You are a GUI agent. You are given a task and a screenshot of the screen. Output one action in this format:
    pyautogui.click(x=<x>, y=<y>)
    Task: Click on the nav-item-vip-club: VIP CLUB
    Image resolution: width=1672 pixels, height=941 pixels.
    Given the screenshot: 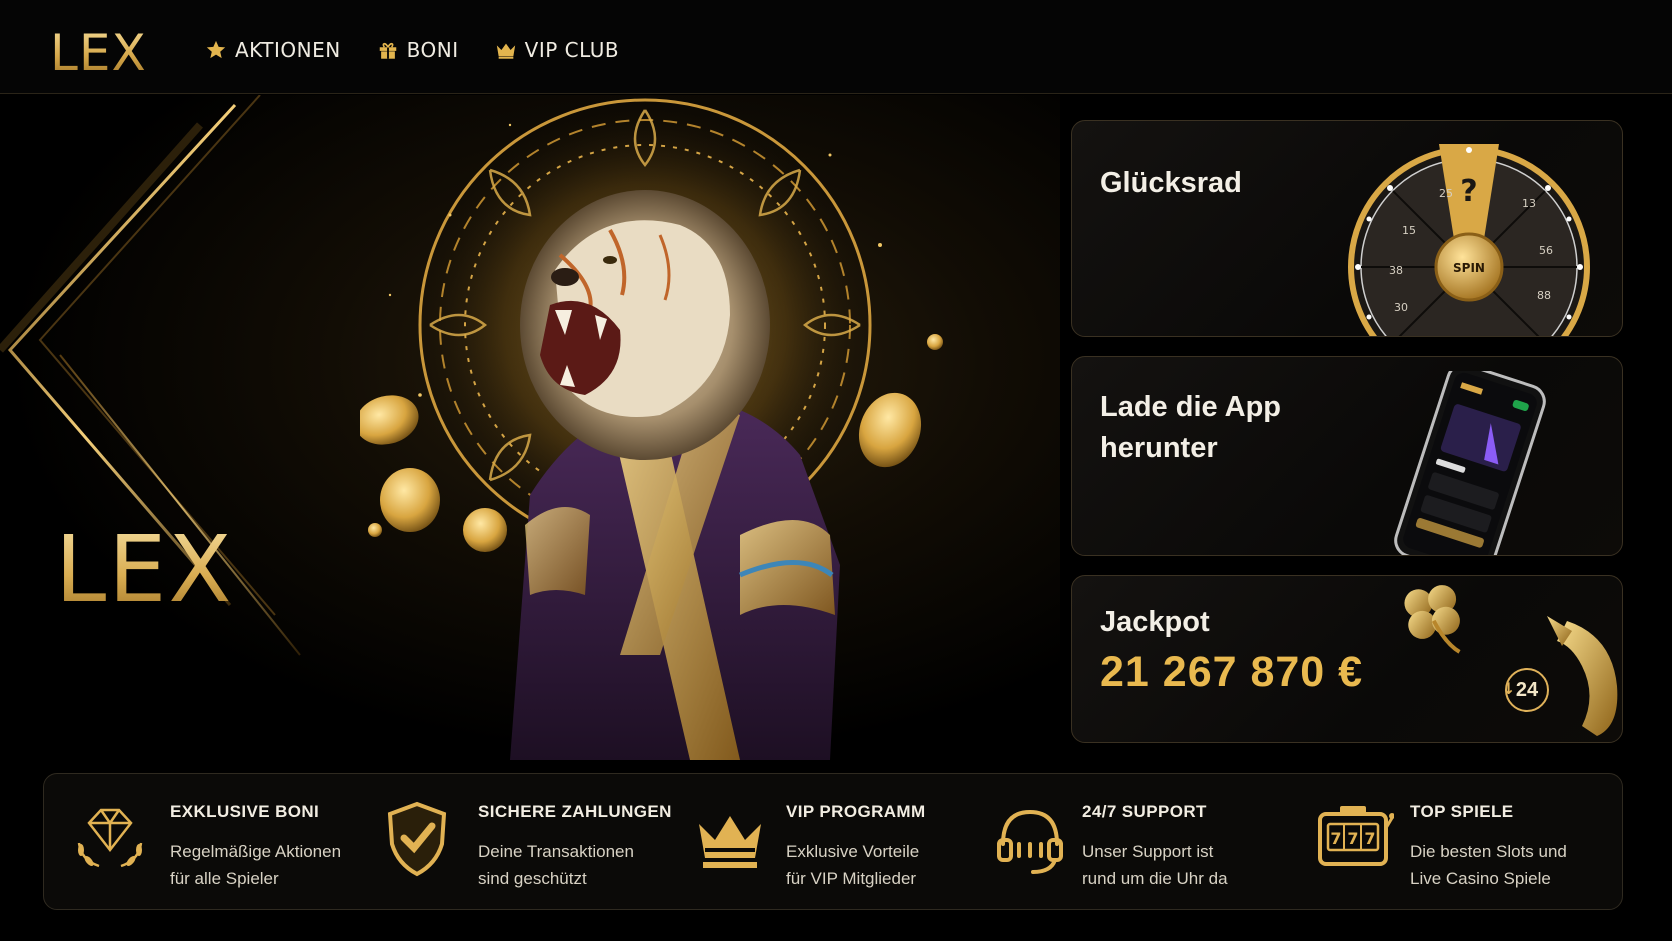 What is the action you would take?
    pyautogui.click(x=557, y=50)
    